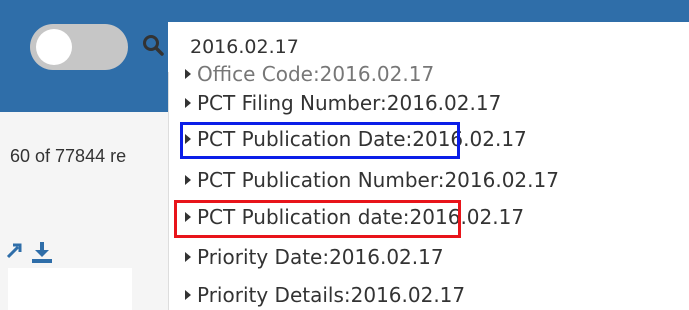  What do you see at coordinates (68, 156) in the screenshot?
I see `results-count: 60 of 77844 re` at bounding box center [68, 156].